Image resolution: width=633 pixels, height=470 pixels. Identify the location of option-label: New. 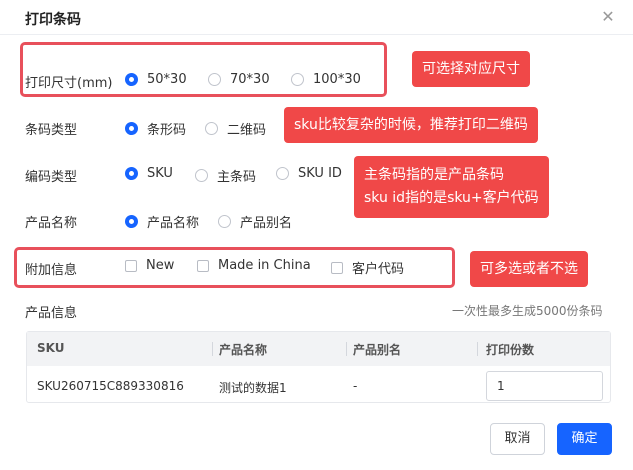
(160, 265).